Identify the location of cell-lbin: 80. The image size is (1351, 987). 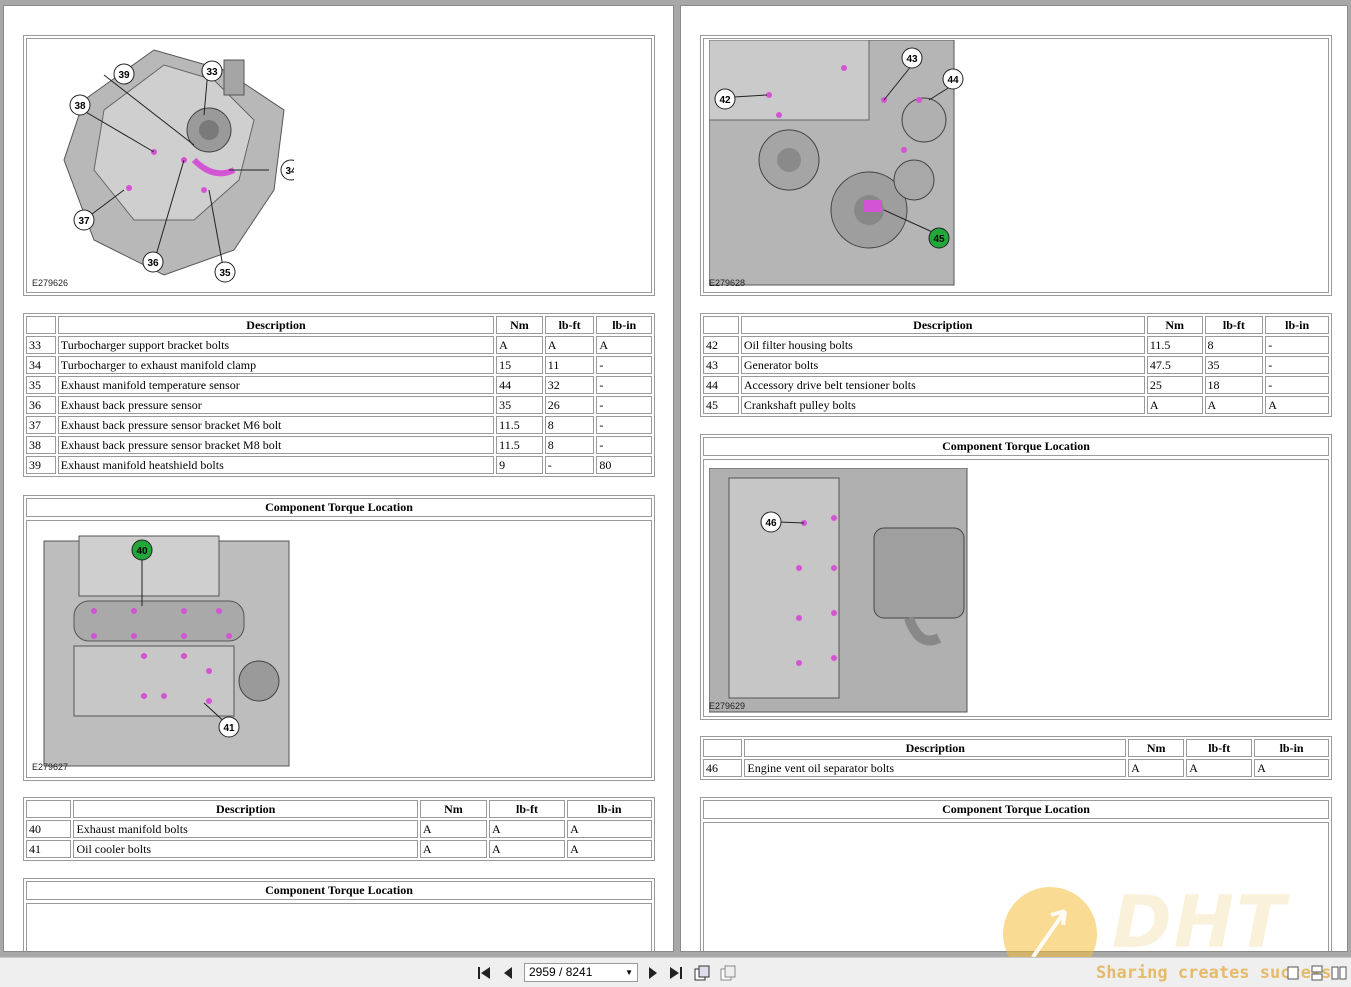
(624, 465).